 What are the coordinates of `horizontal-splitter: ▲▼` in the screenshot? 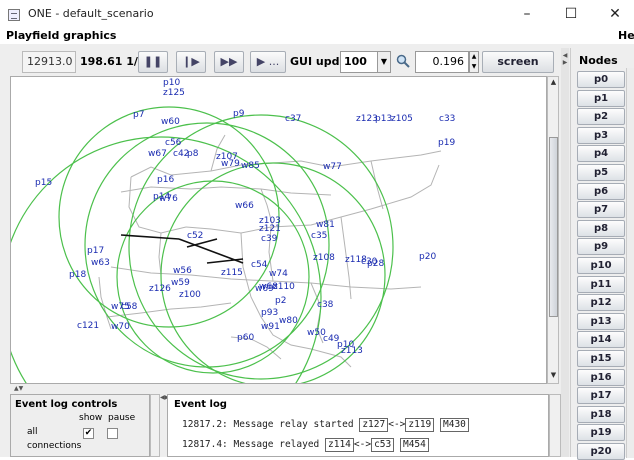 It's located at (285, 389).